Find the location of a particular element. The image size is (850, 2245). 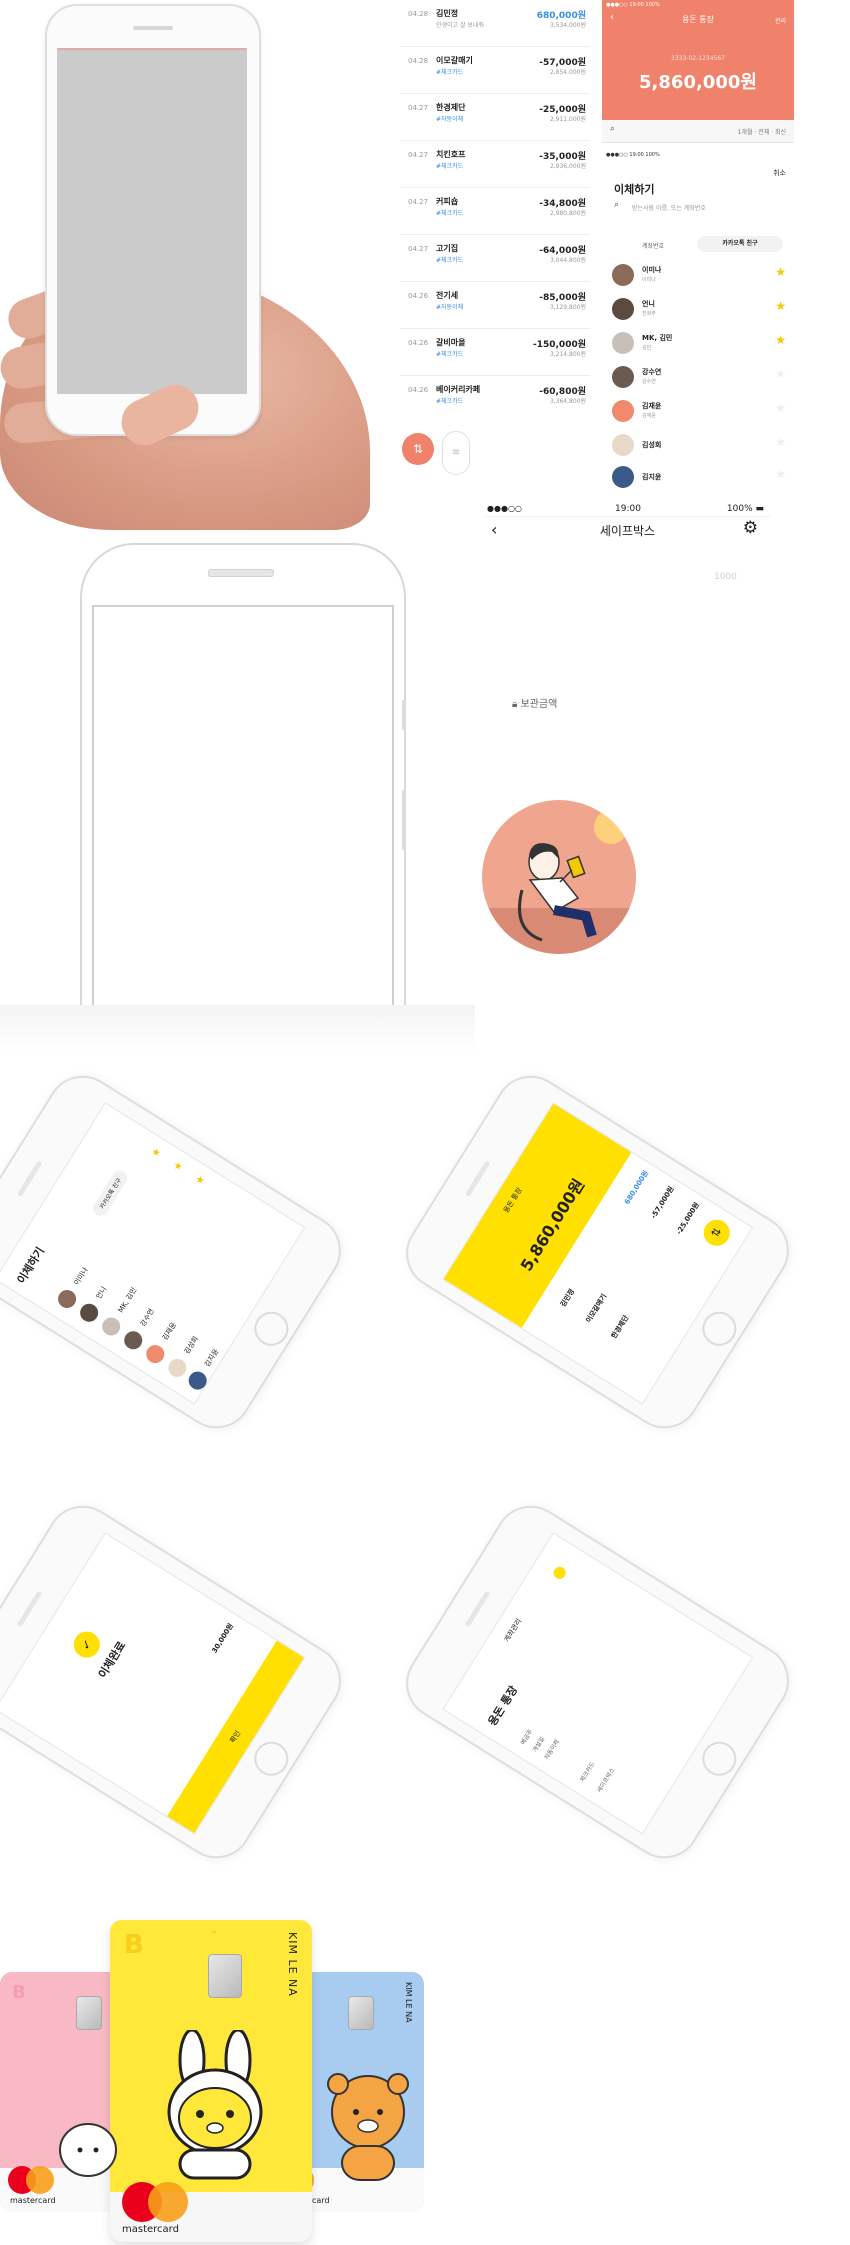

side-button is located at coordinates (404, 820).